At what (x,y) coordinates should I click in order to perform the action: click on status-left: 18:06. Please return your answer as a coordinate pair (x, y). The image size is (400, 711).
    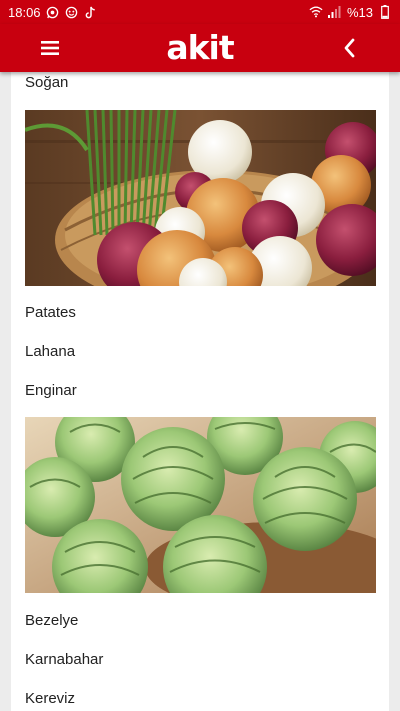
    Looking at the image, I should click on (53, 12).